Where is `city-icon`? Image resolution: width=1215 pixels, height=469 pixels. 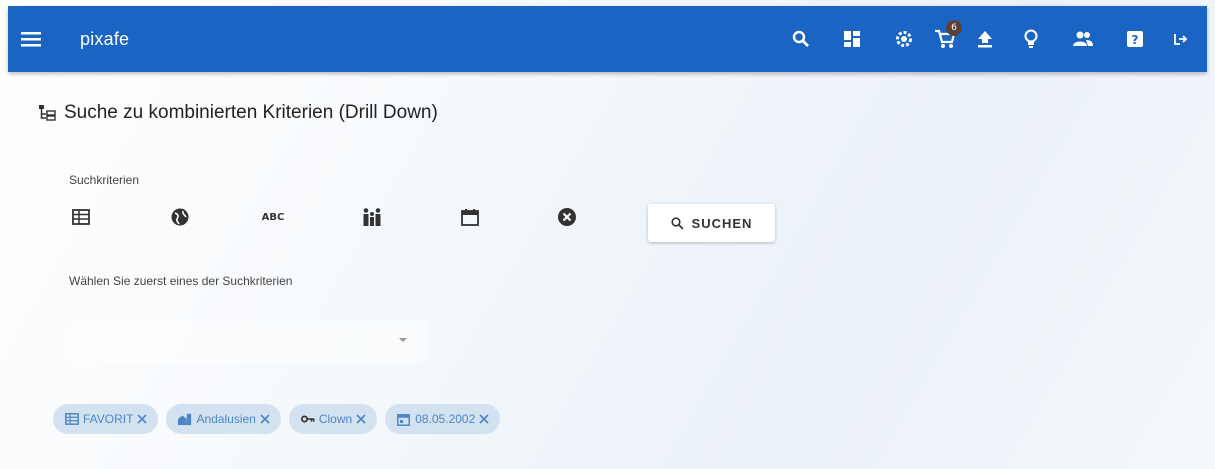 city-icon is located at coordinates (185, 419).